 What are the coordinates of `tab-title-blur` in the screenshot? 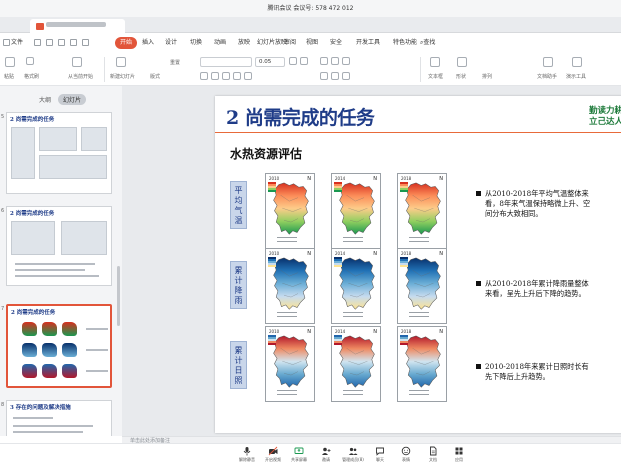 It's located at (76, 24).